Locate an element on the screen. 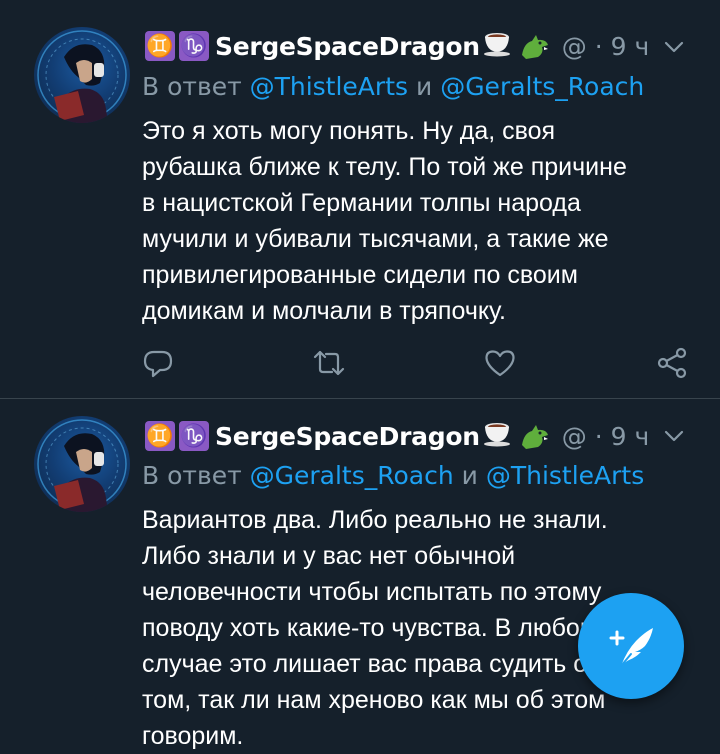 This screenshot has height=754, width=720. reply-context: В ответ @Geralts_Roach и @ThistleArts is located at coordinates (393, 475).